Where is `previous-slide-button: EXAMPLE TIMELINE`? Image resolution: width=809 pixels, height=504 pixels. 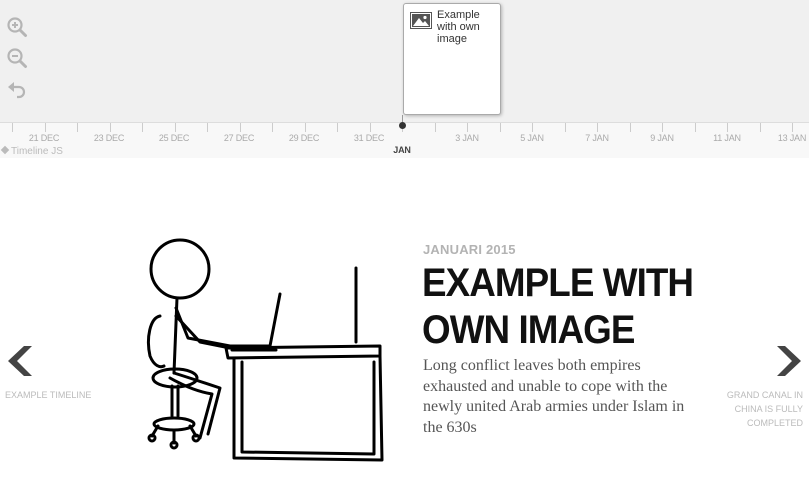 previous-slide-button: EXAMPLE TIMELINE is located at coordinates (47, 375).